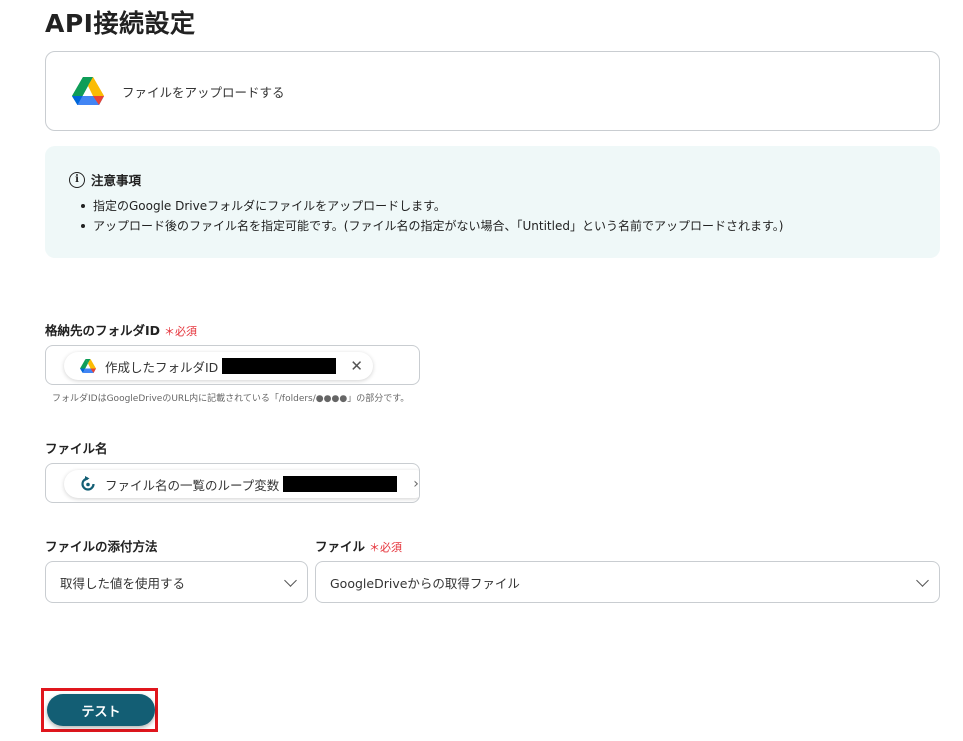 This screenshot has height=741, width=963. I want to click on filename-label: ファイル名, so click(76, 447).